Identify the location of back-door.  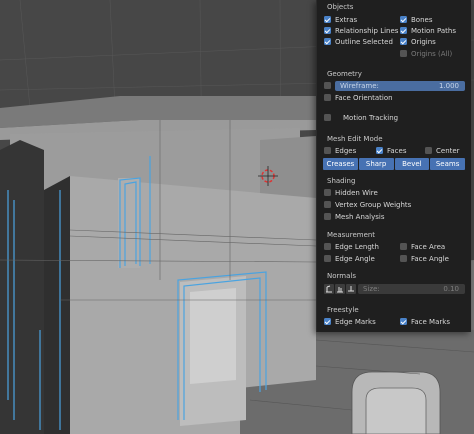
(129, 223).